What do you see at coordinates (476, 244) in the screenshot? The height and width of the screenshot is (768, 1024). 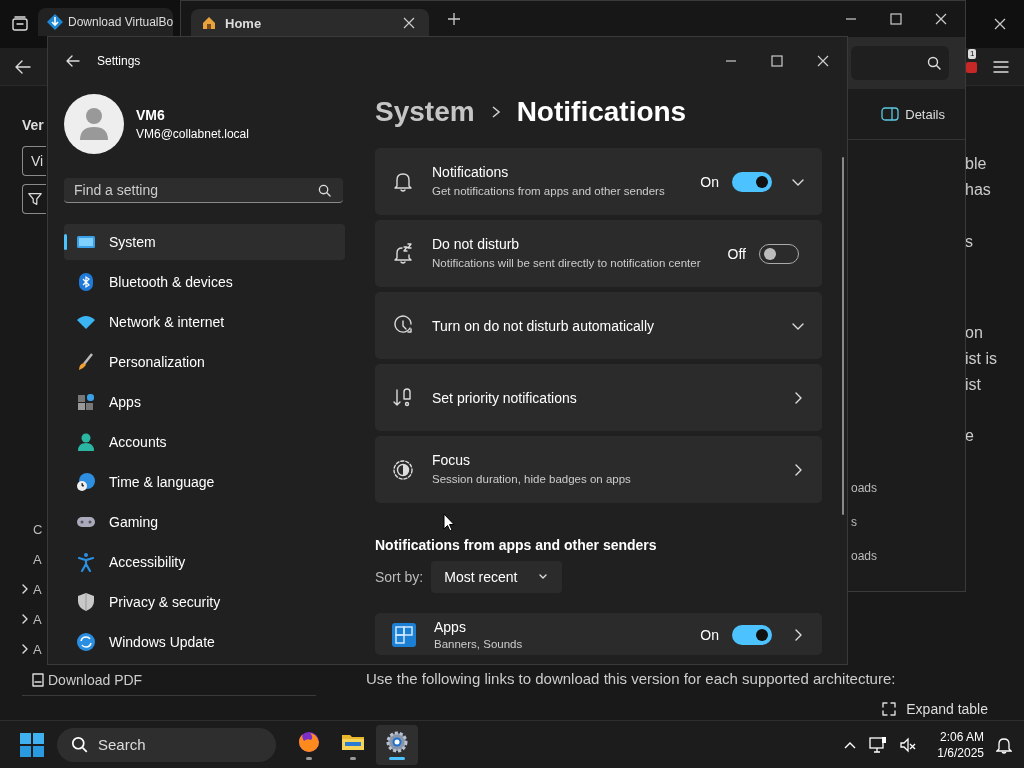 I see `setting-title: Do not disturb` at bounding box center [476, 244].